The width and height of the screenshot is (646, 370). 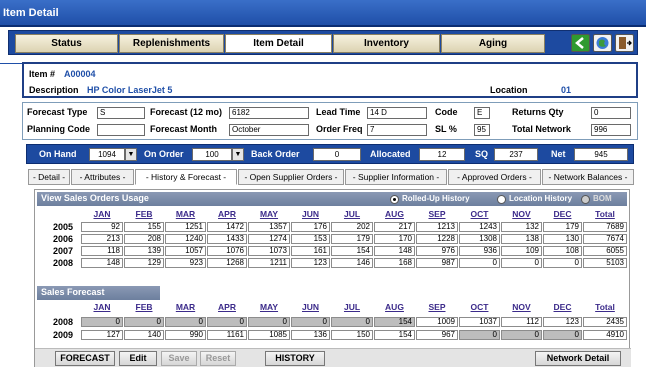 What do you see at coordinates (493, 43) in the screenshot?
I see `tab-aging: Aging` at bounding box center [493, 43].